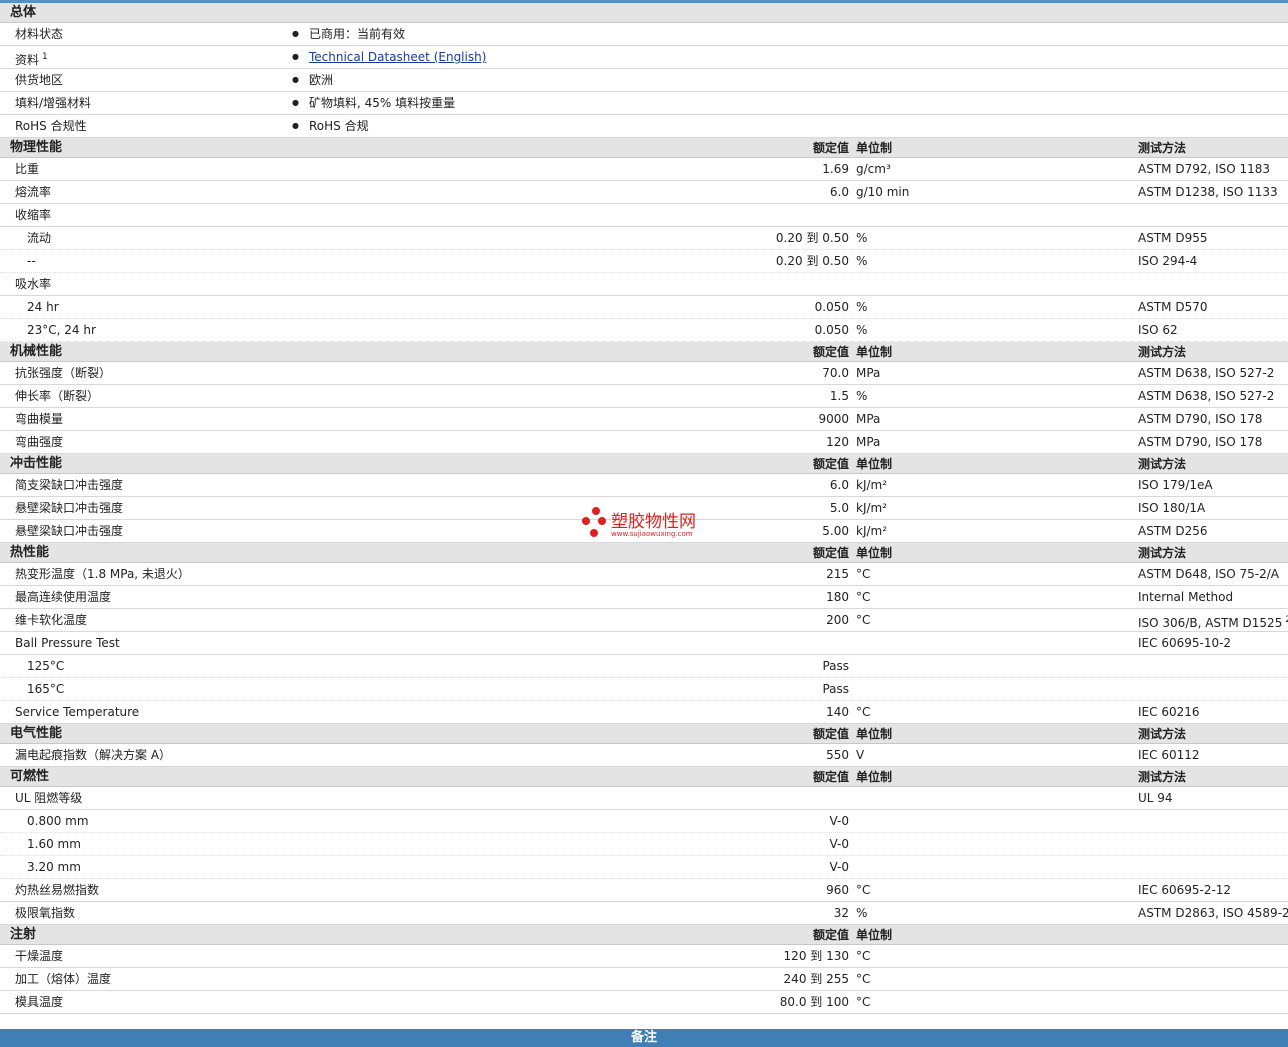  I want to click on property-unit: V, so click(860, 755).